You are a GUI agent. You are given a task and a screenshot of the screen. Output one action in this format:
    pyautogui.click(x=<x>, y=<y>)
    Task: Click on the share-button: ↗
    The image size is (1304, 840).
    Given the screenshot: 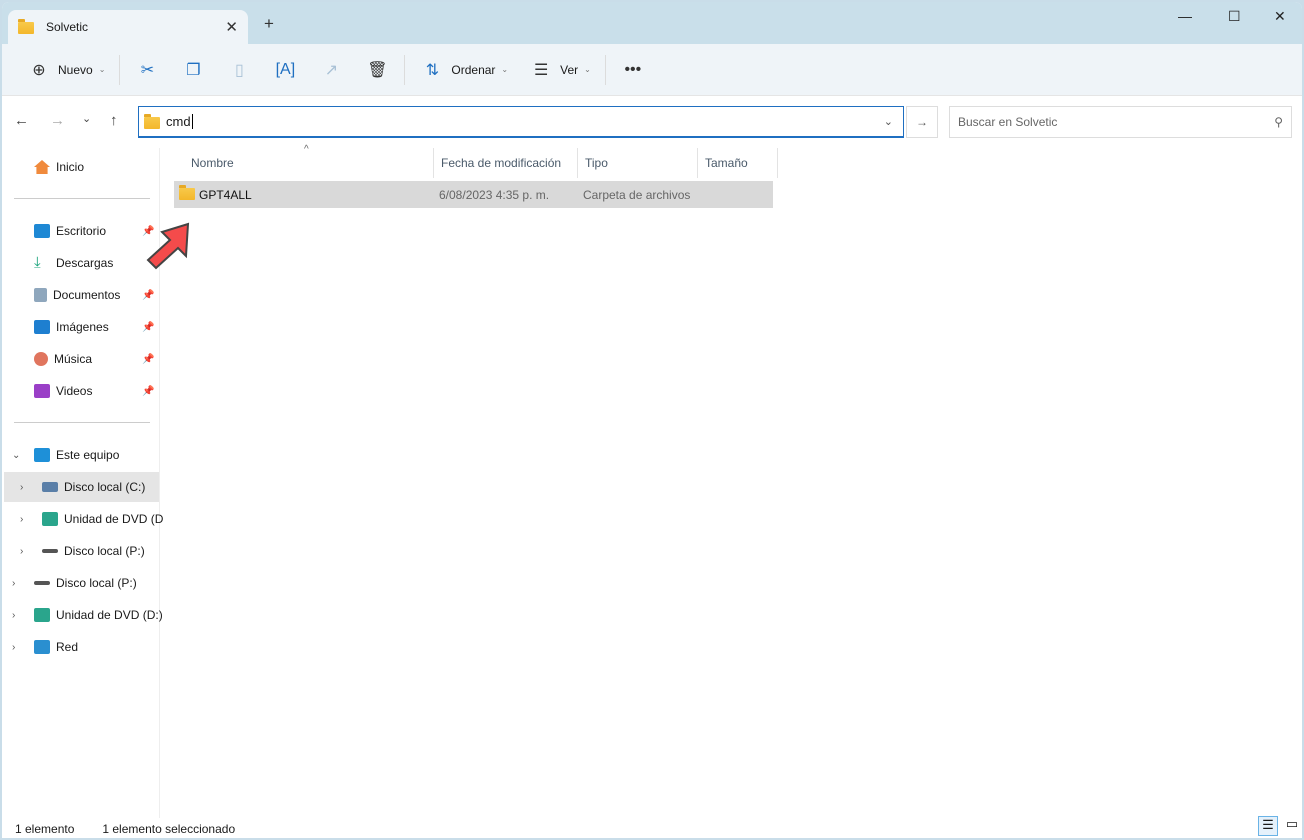 What is the action you would take?
    pyautogui.click(x=331, y=70)
    